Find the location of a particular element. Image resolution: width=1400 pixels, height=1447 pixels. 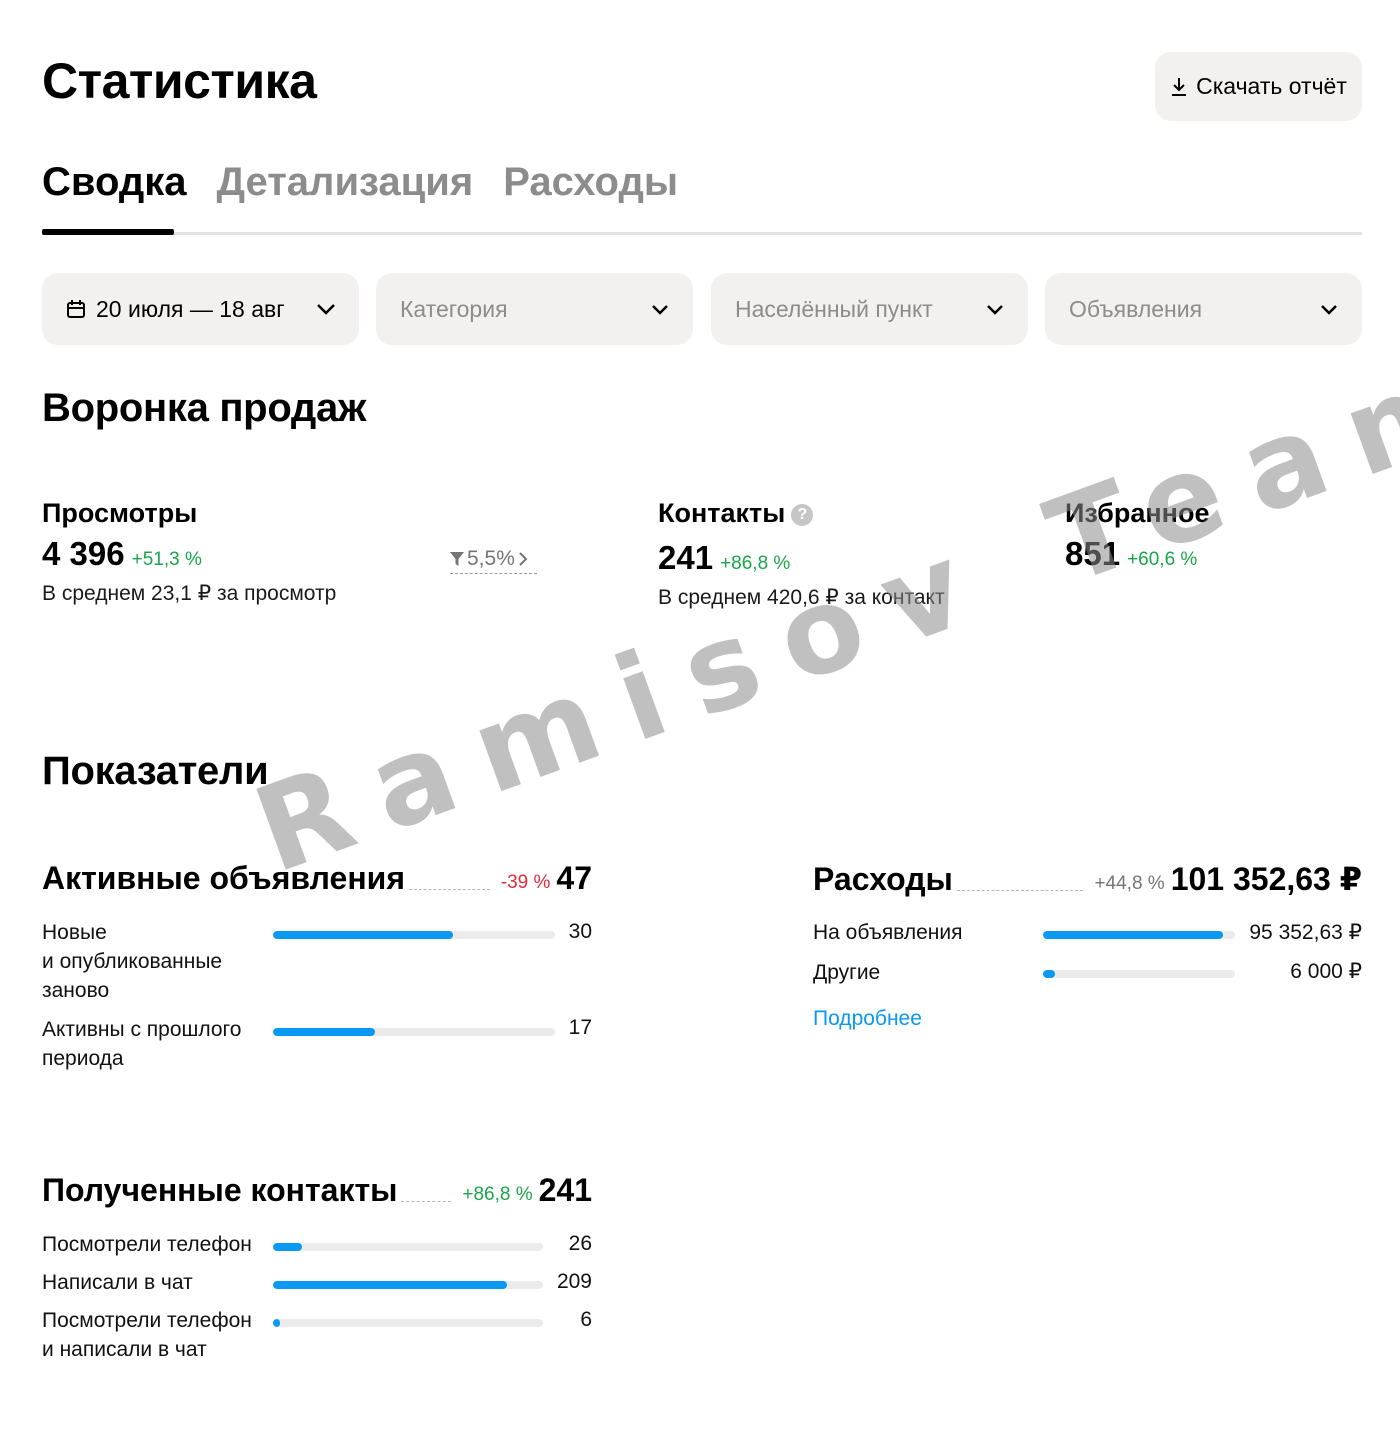

locality-filter: Населённый пункт is located at coordinates (869, 309).